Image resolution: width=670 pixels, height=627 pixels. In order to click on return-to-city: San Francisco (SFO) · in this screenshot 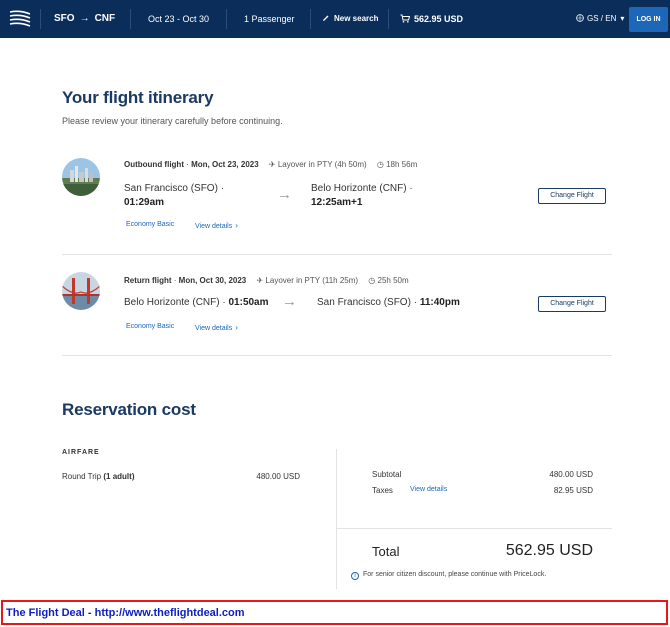, I will do `click(367, 302)`.